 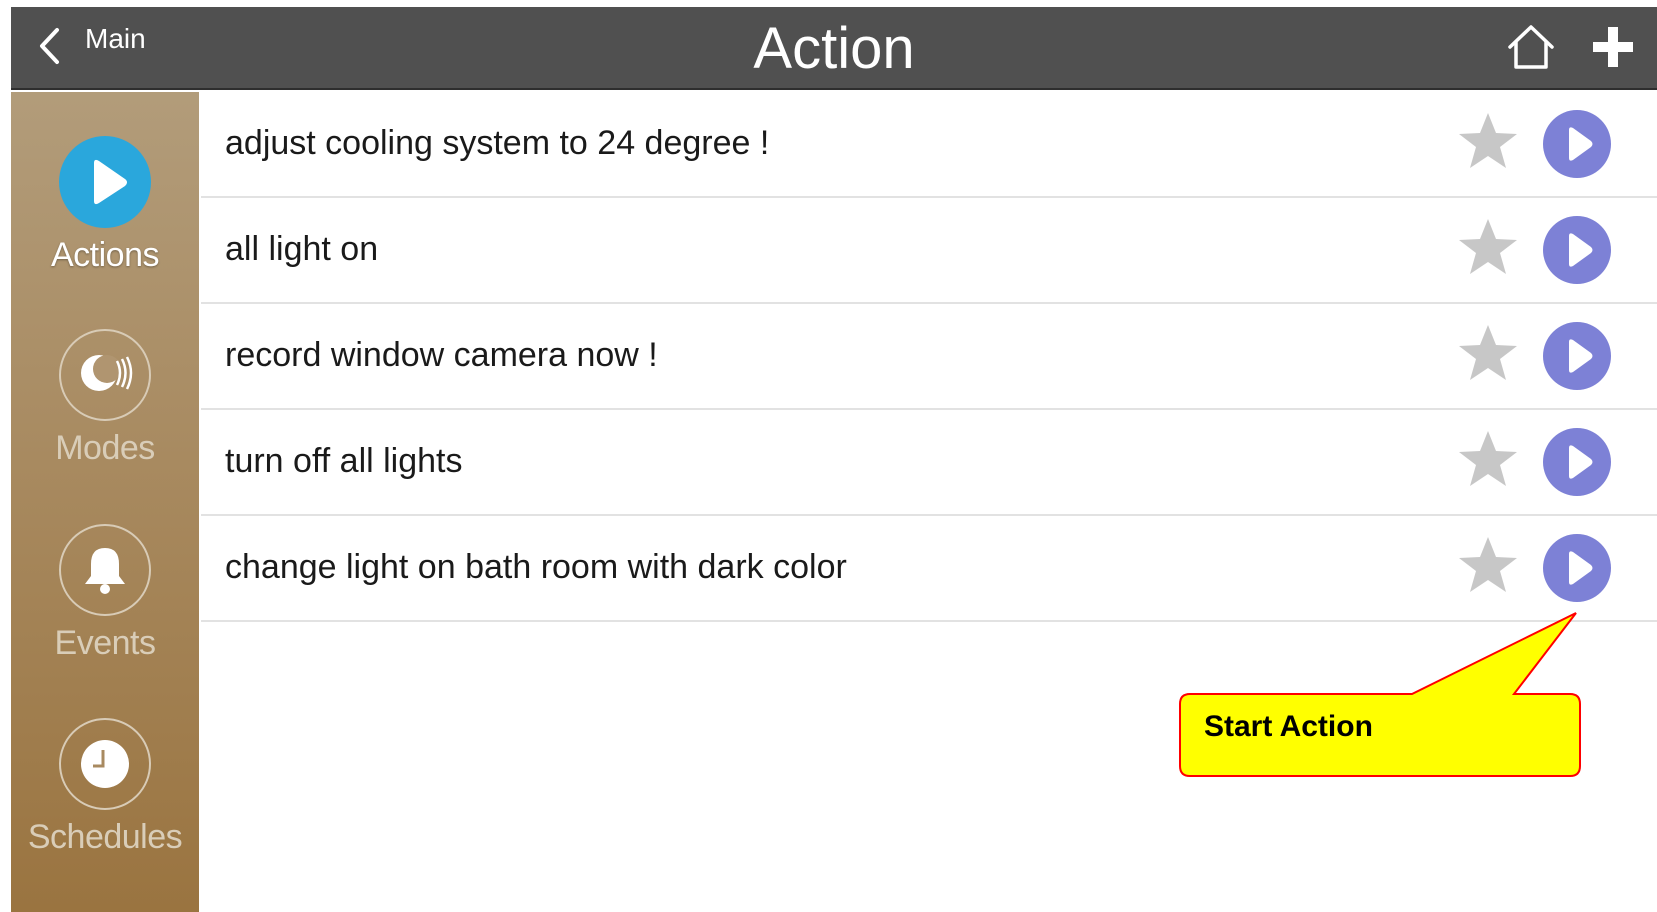 What do you see at coordinates (344, 461) in the screenshot?
I see `action-label: turn off all lights` at bounding box center [344, 461].